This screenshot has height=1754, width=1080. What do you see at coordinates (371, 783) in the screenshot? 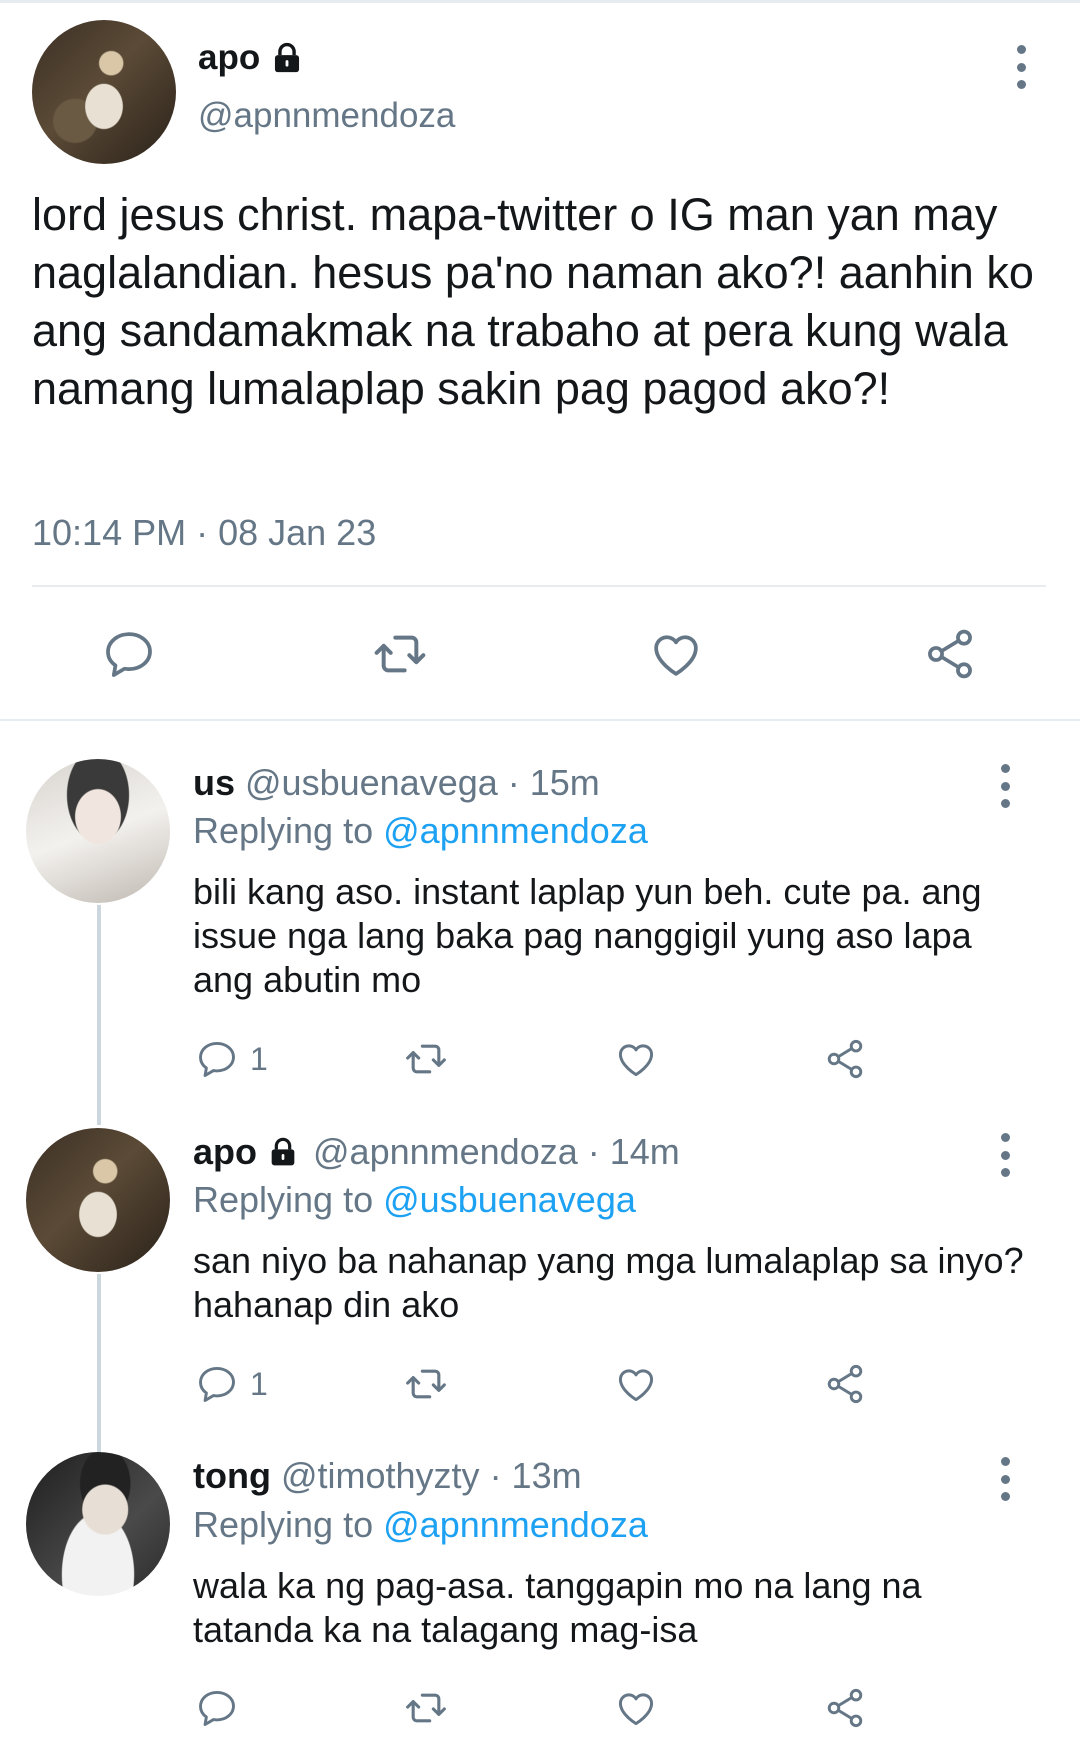
I see `reply-author-handle: @usbuenavega` at bounding box center [371, 783].